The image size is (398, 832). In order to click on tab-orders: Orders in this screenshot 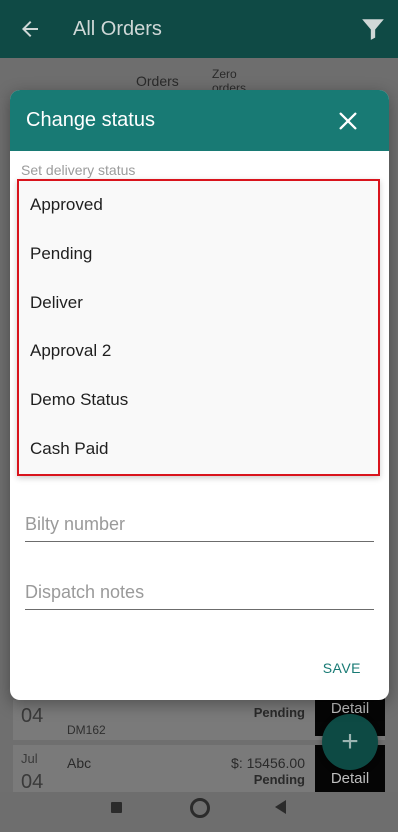, I will do `click(157, 81)`.